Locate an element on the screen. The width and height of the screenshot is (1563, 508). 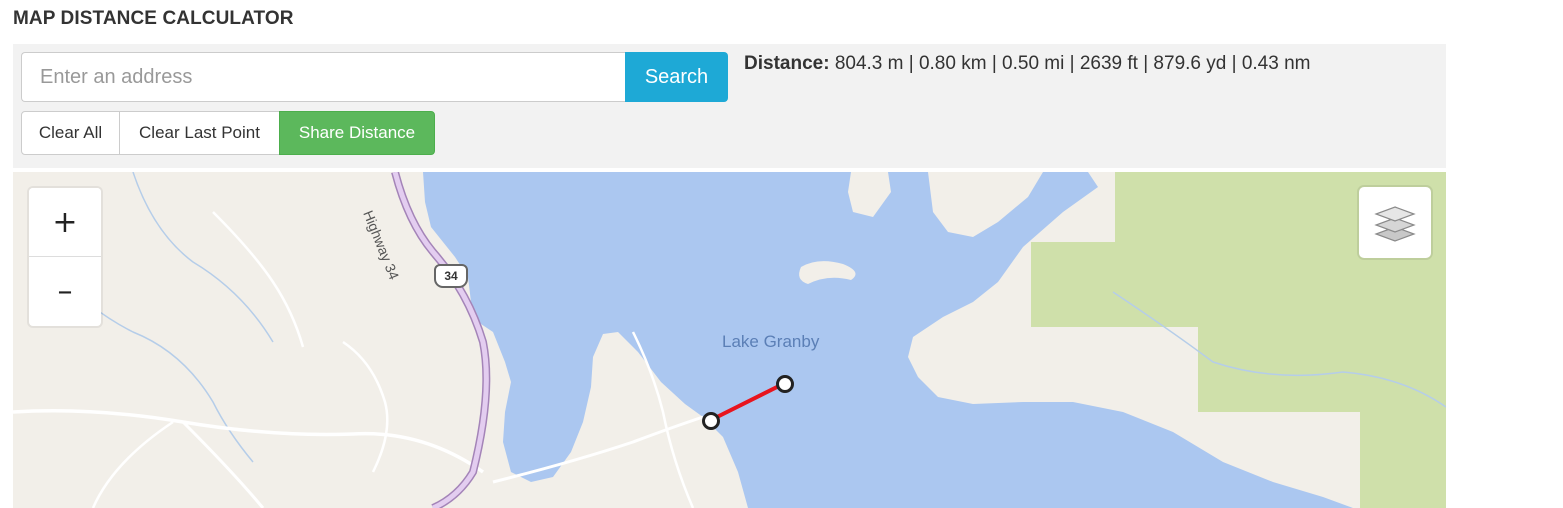
distance-label: Distance: is located at coordinates (787, 63).